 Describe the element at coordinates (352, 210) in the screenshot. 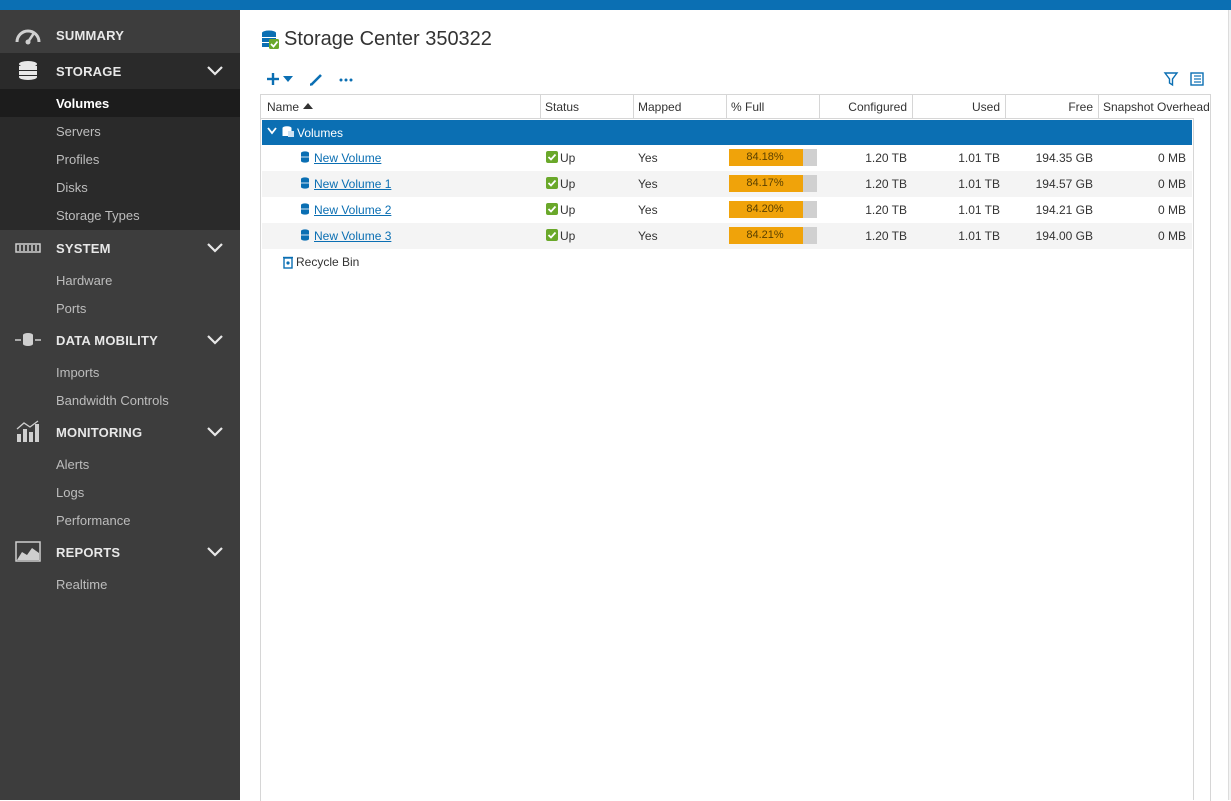

I see `volume-name-link: New Volume 2` at that location.